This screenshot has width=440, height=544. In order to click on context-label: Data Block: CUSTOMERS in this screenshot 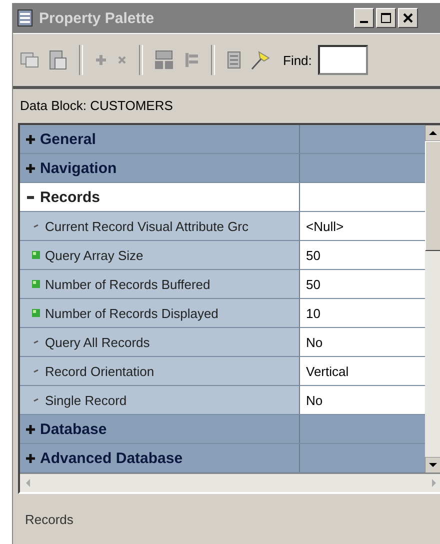, I will do `click(96, 106)`.